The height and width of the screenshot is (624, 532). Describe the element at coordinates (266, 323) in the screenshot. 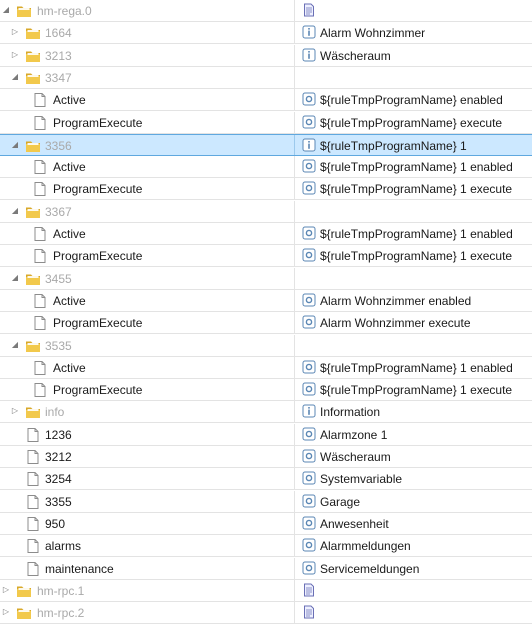

I see `tree-row-programexecute: ProgramExecute Alarm Wohnzimmer execute` at that location.